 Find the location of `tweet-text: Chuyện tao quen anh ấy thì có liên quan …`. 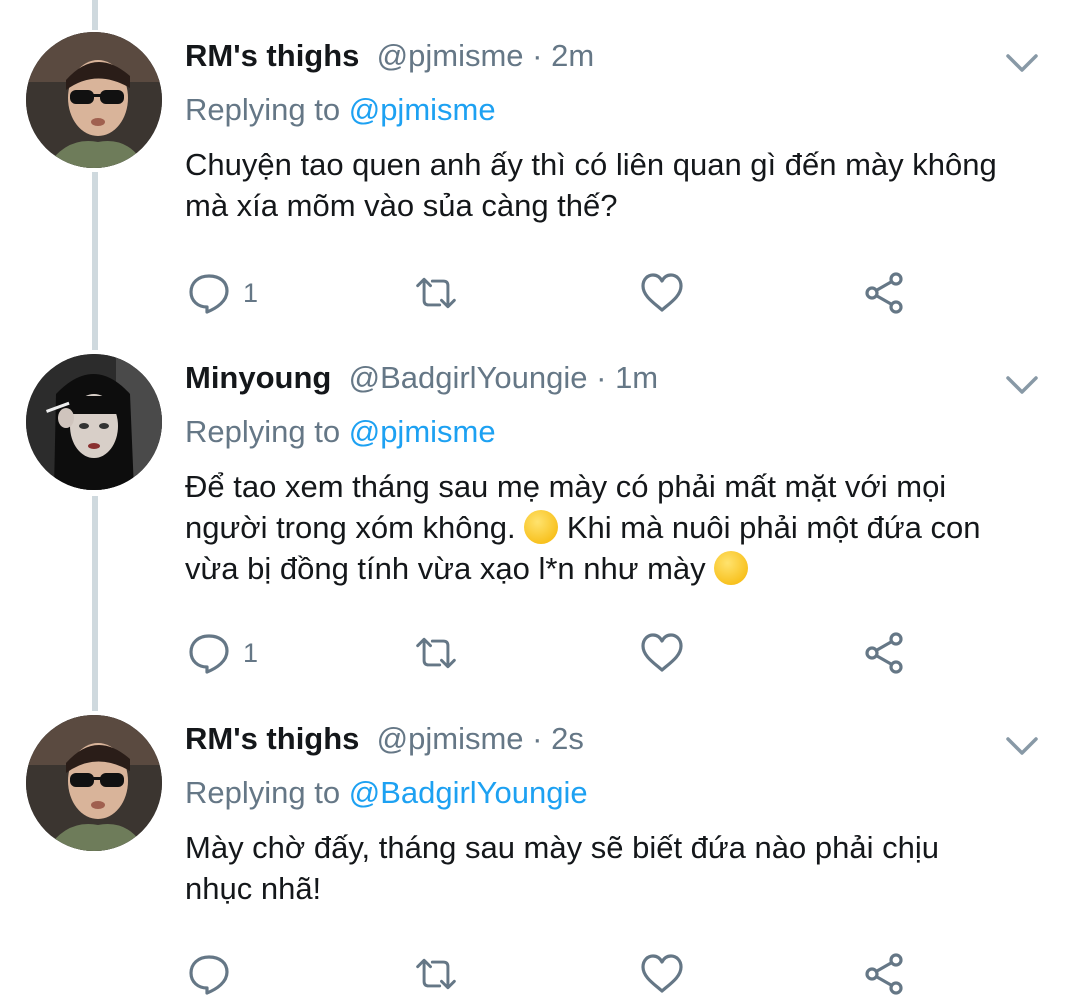

tweet-text: Chuyện tao quen anh ấy thì có liên quan … is located at coordinates (620, 185).